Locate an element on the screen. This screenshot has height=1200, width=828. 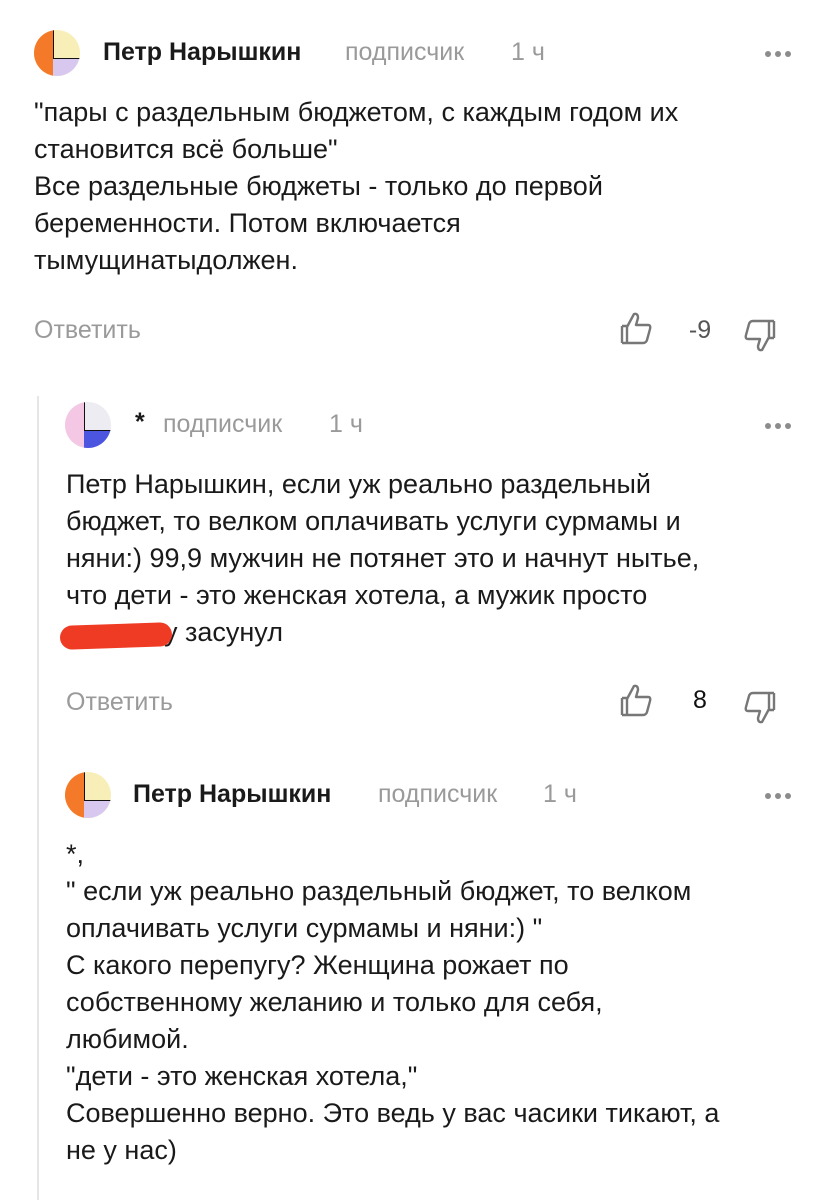
score: 8 is located at coordinates (700, 700).